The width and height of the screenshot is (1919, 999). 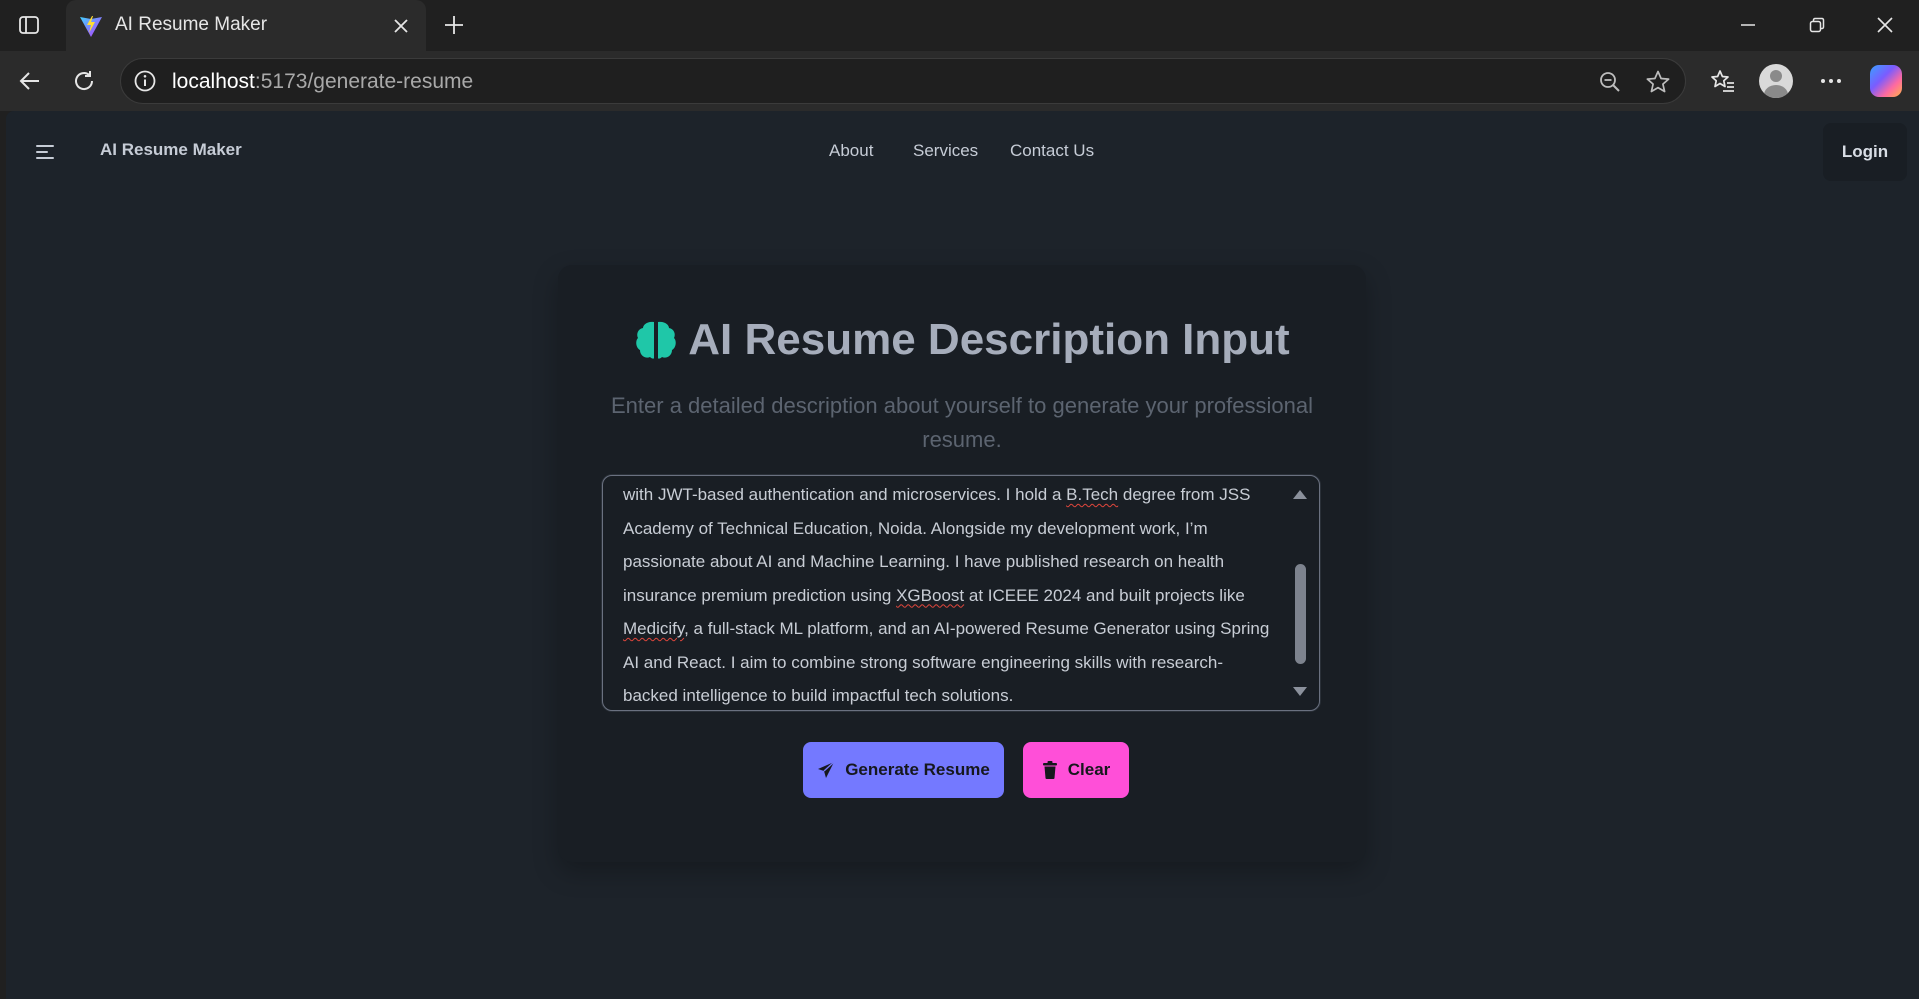 I want to click on brain-icon, so click(x=656, y=340).